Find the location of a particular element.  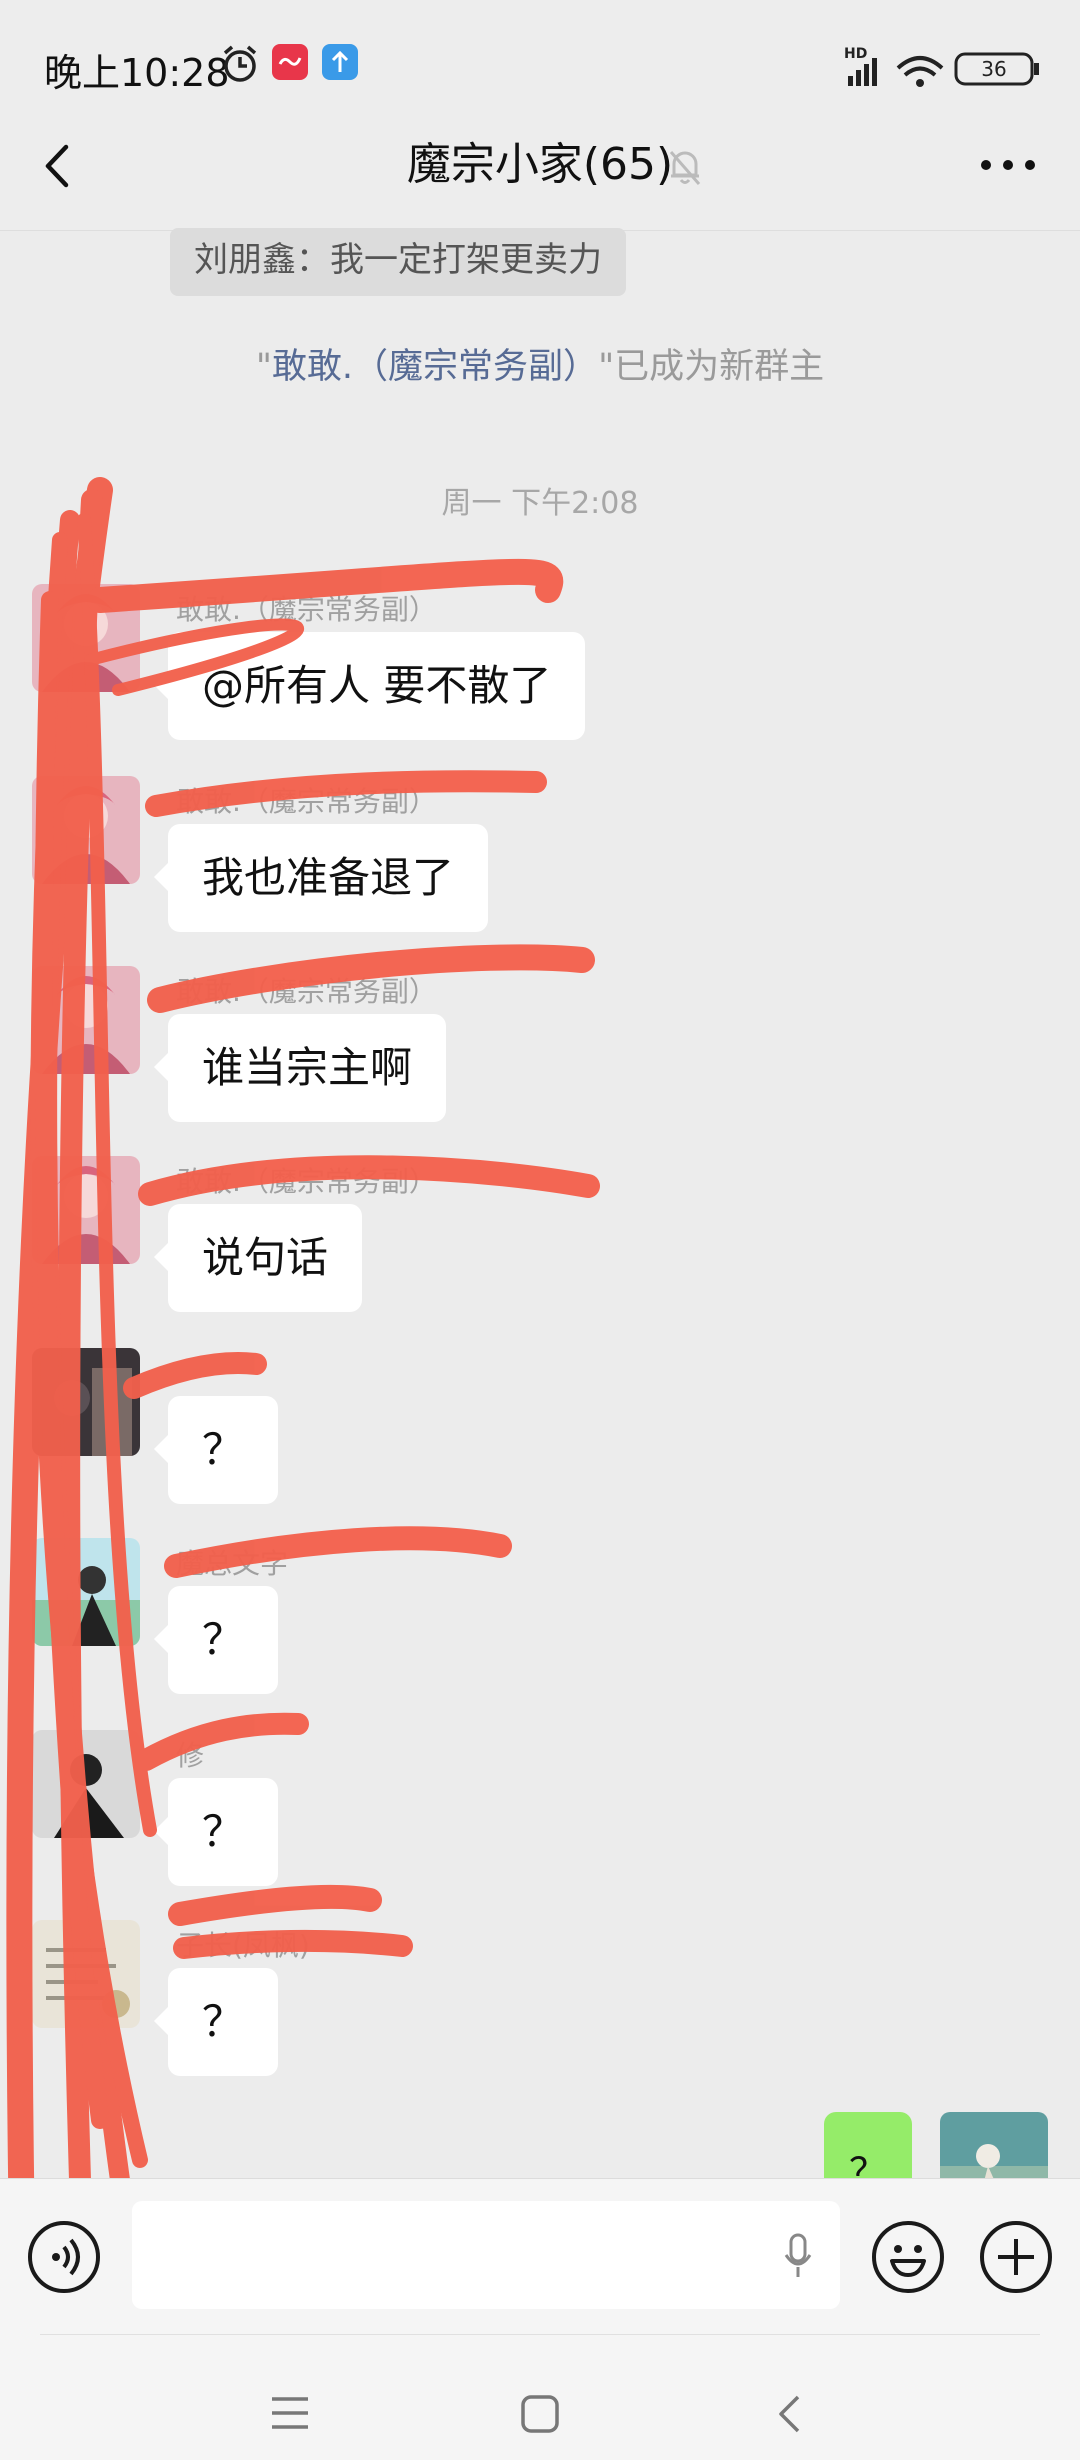

upload-notification-icon is located at coordinates (340, 62).